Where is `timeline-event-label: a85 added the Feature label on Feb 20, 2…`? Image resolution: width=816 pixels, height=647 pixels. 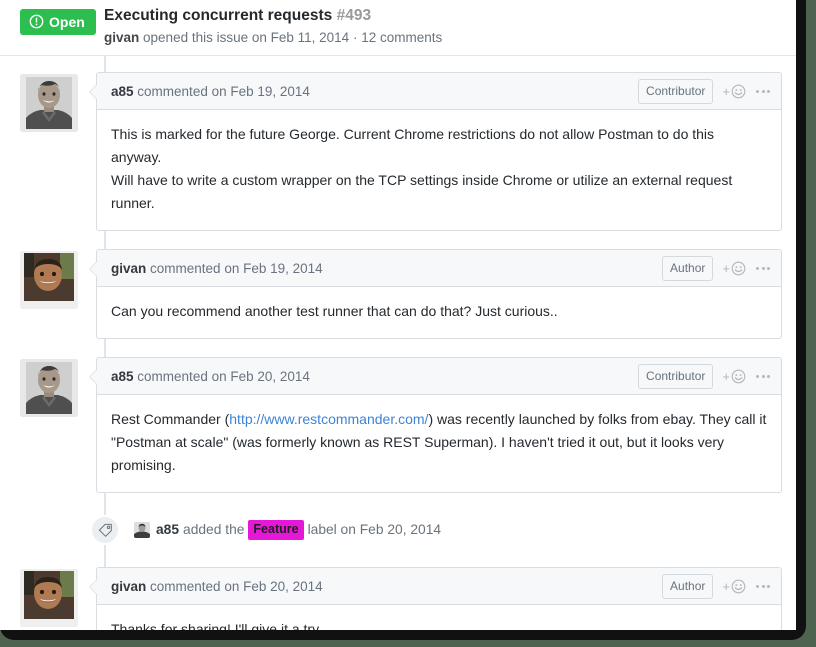 timeline-event-label: a85 added the Feature label on Feb 20, 2… is located at coordinates (398, 534).